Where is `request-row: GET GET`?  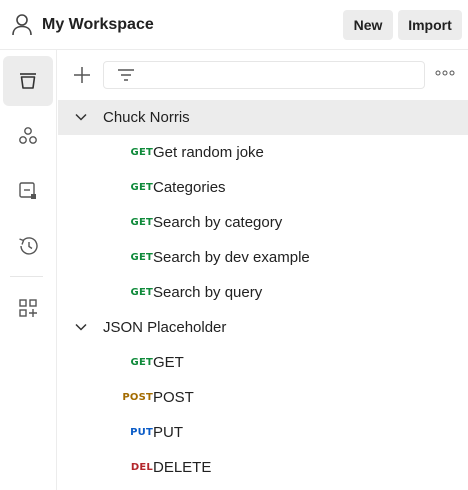 request-row: GET GET is located at coordinates (263, 362).